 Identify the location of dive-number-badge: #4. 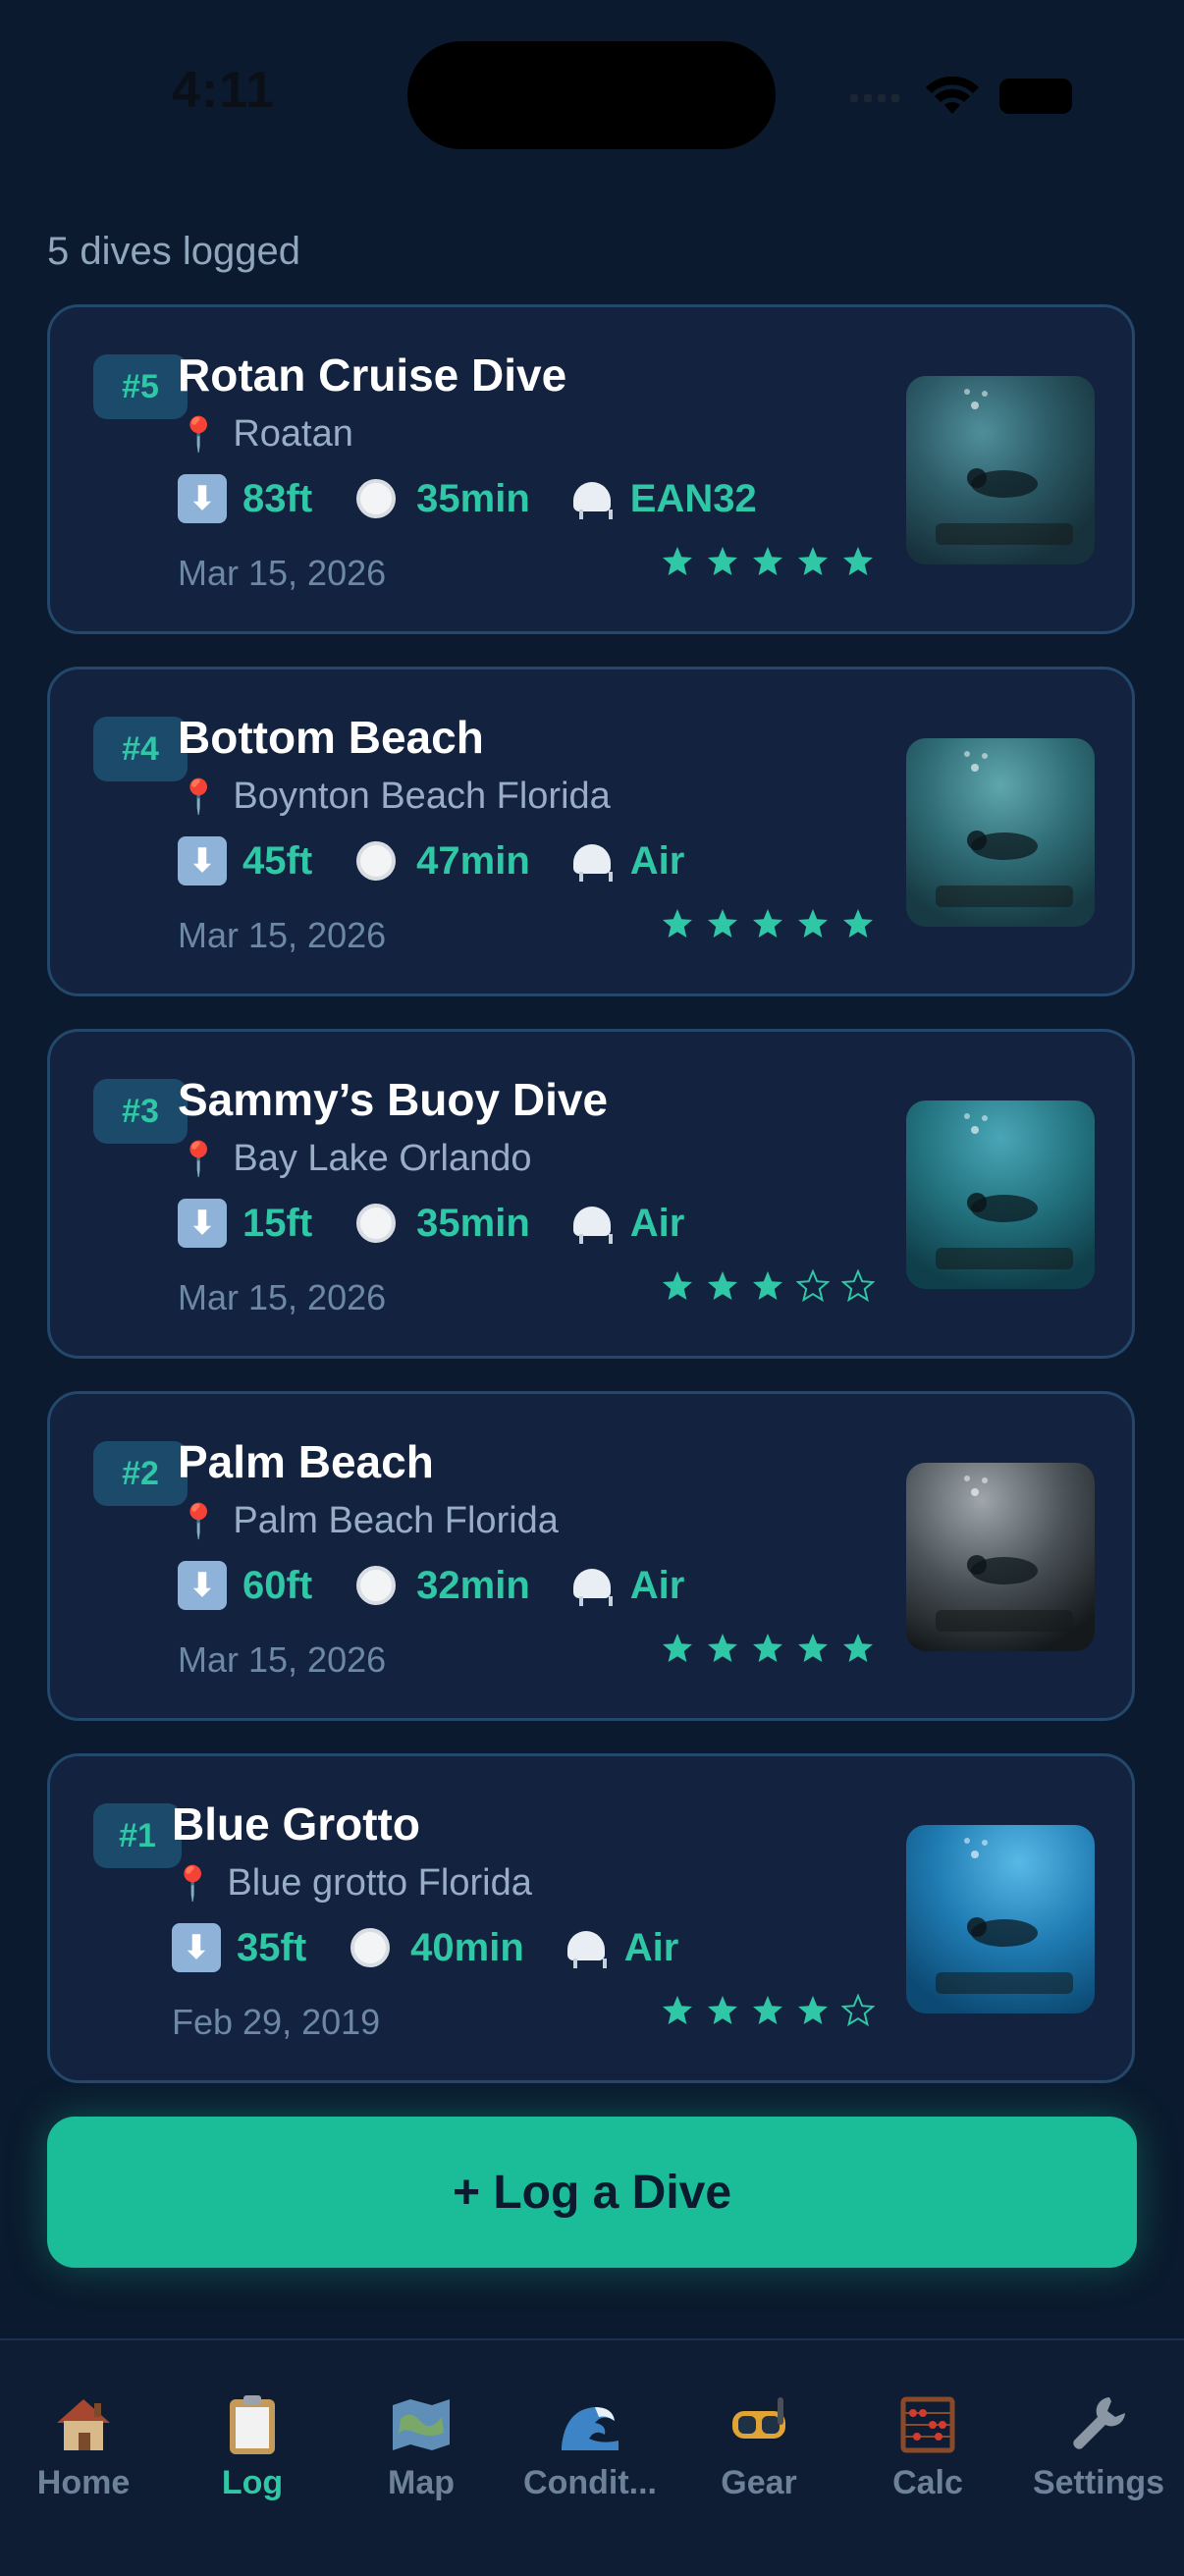
(140, 749).